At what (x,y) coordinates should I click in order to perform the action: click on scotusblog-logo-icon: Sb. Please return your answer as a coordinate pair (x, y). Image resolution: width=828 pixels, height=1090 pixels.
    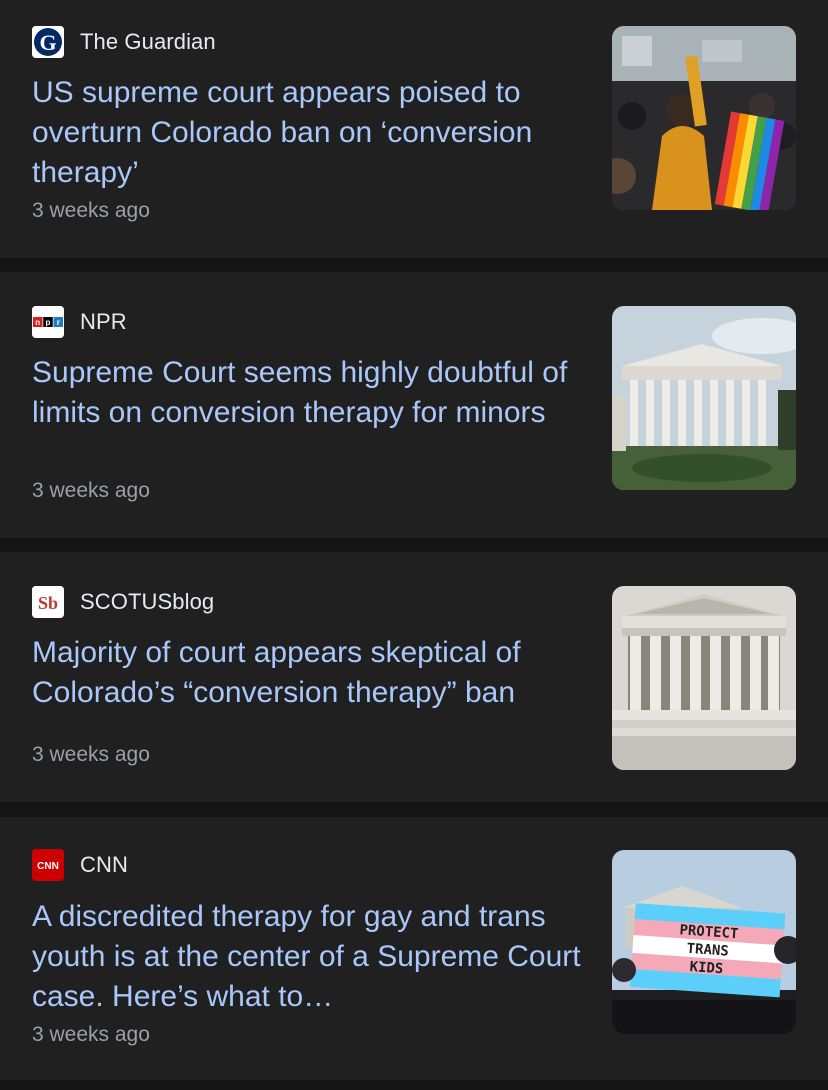
    Looking at the image, I should click on (48, 602).